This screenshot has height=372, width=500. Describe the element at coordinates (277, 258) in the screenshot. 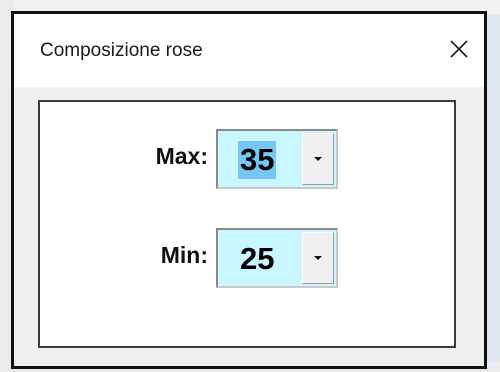

I see `min-combobox: 25` at that location.